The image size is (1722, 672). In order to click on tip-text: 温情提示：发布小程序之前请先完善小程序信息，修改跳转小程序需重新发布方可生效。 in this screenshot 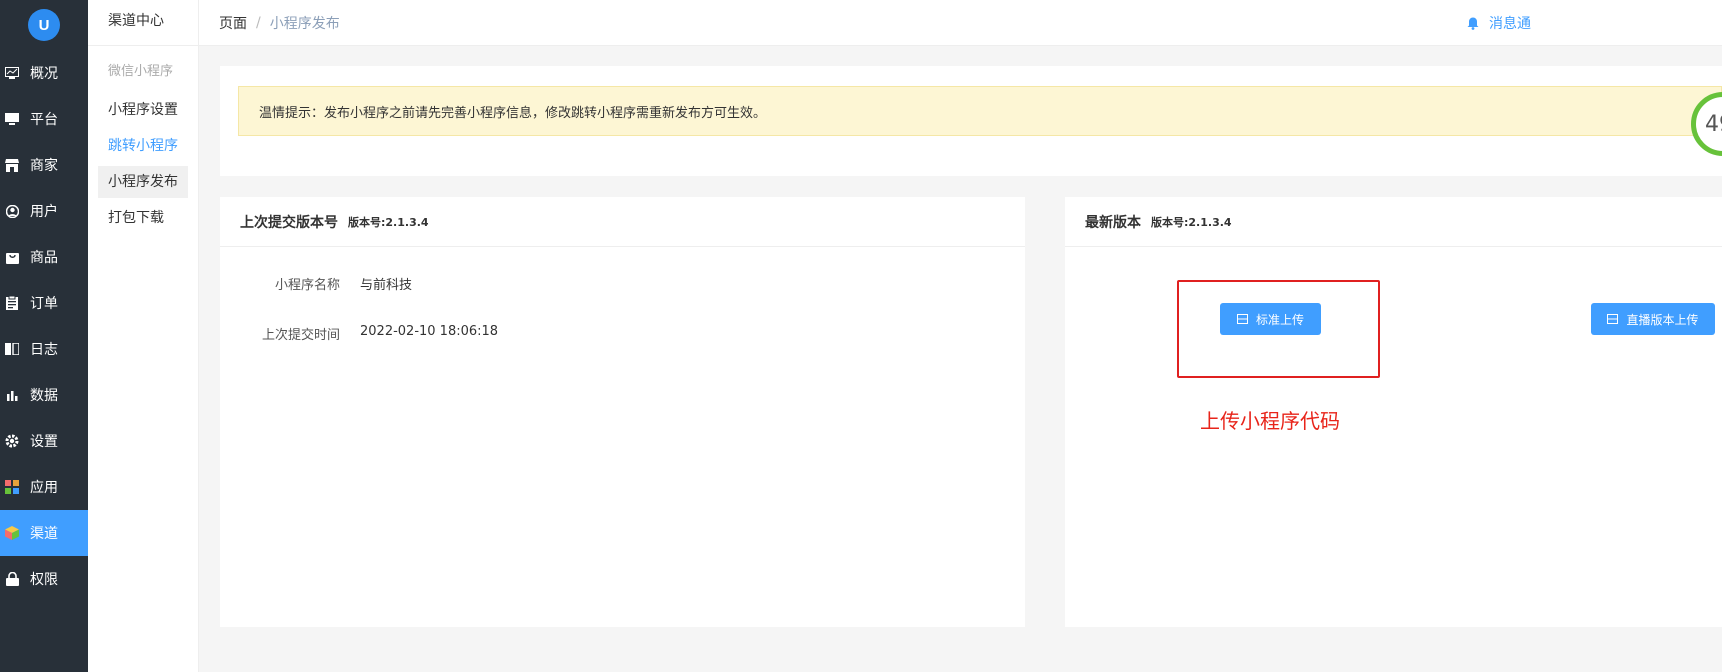, I will do `click(513, 113)`.